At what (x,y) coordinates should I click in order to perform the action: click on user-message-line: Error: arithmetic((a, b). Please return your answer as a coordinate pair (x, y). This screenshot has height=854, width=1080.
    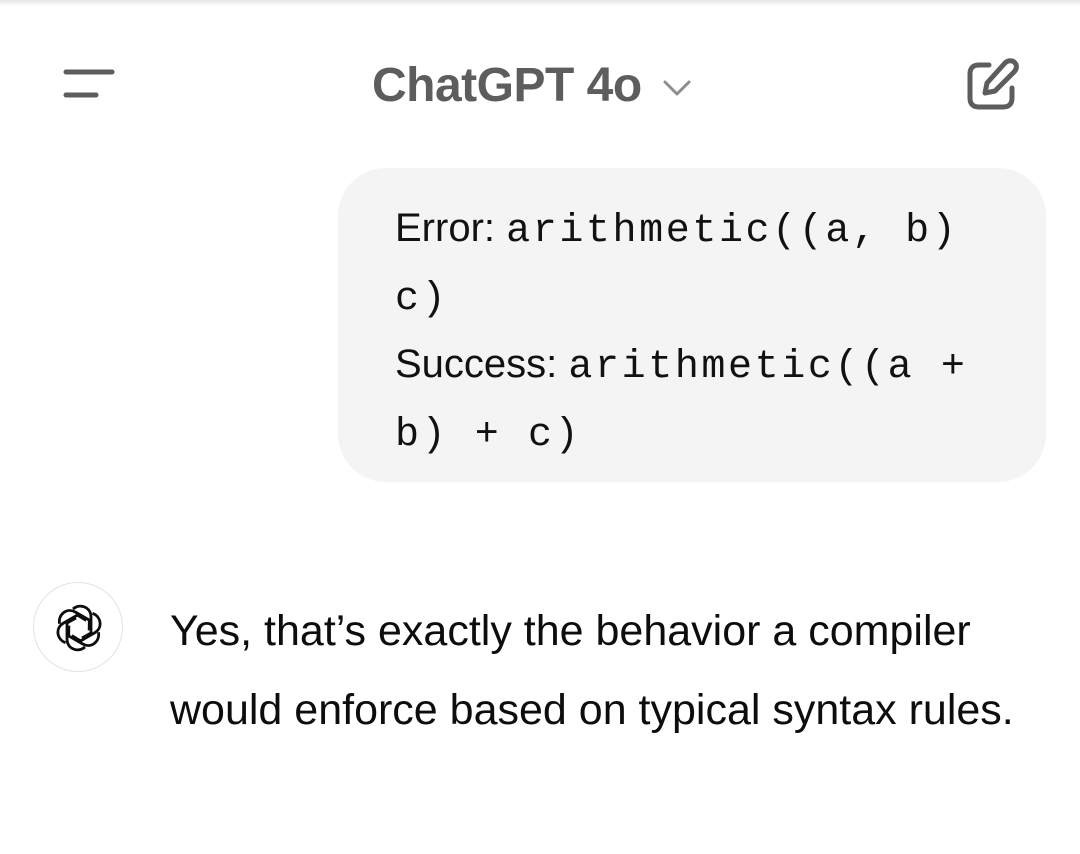
    Looking at the image, I should click on (710, 228).